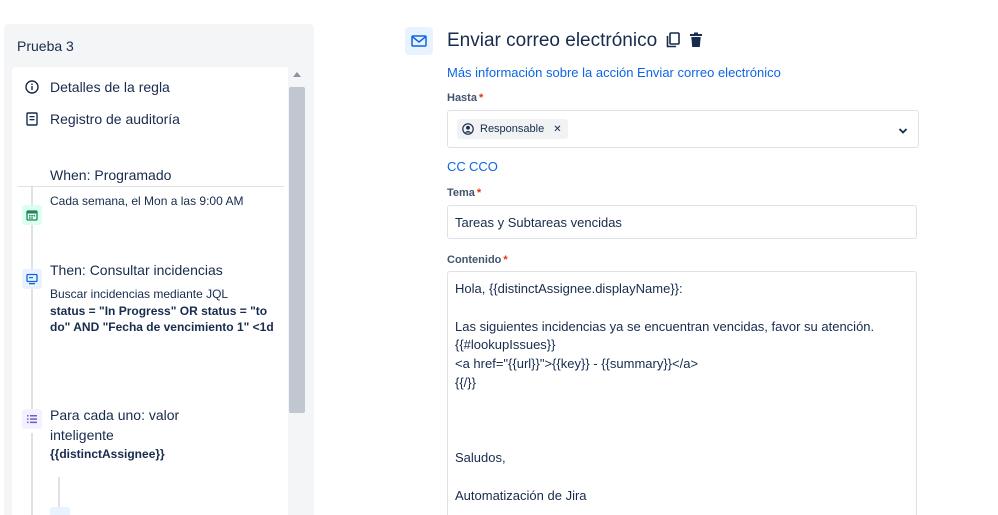 The width and height of the screenshot is (998, 515). I want to click on menu-rule-details: Detalles de la regla, so click(97, 87).